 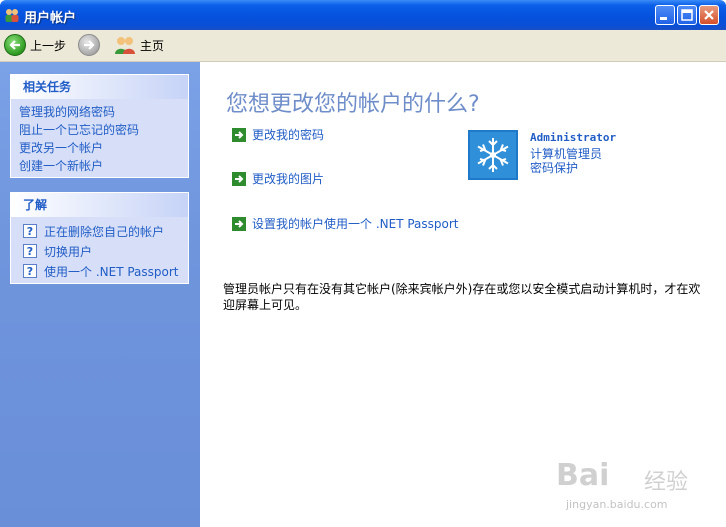 I want to click on learn-delete-own-account: ? 正在删除您自己的帐户, so click(x=99, y=231).